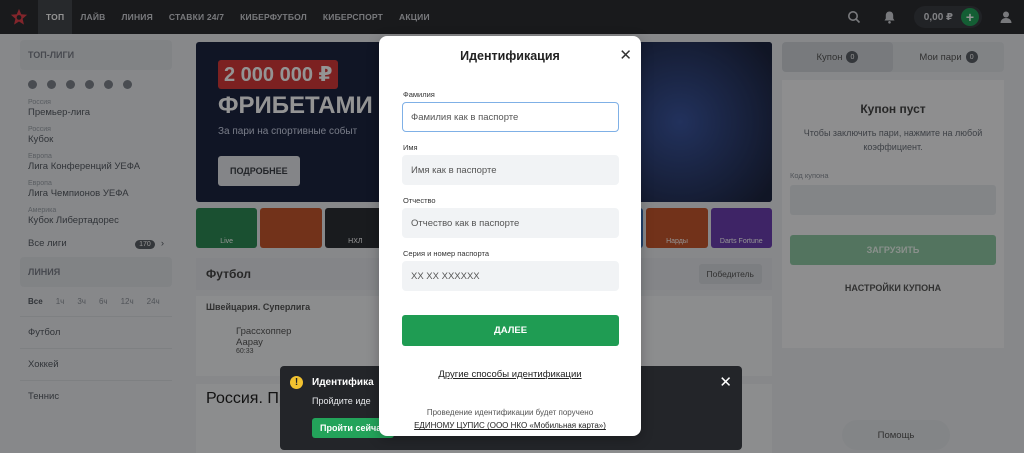 This screenshot has width=1024, height=453. What do you see at coordinates (510, 276) in the screenshot?
I see `passport-input` at bounding box center [510, 276].